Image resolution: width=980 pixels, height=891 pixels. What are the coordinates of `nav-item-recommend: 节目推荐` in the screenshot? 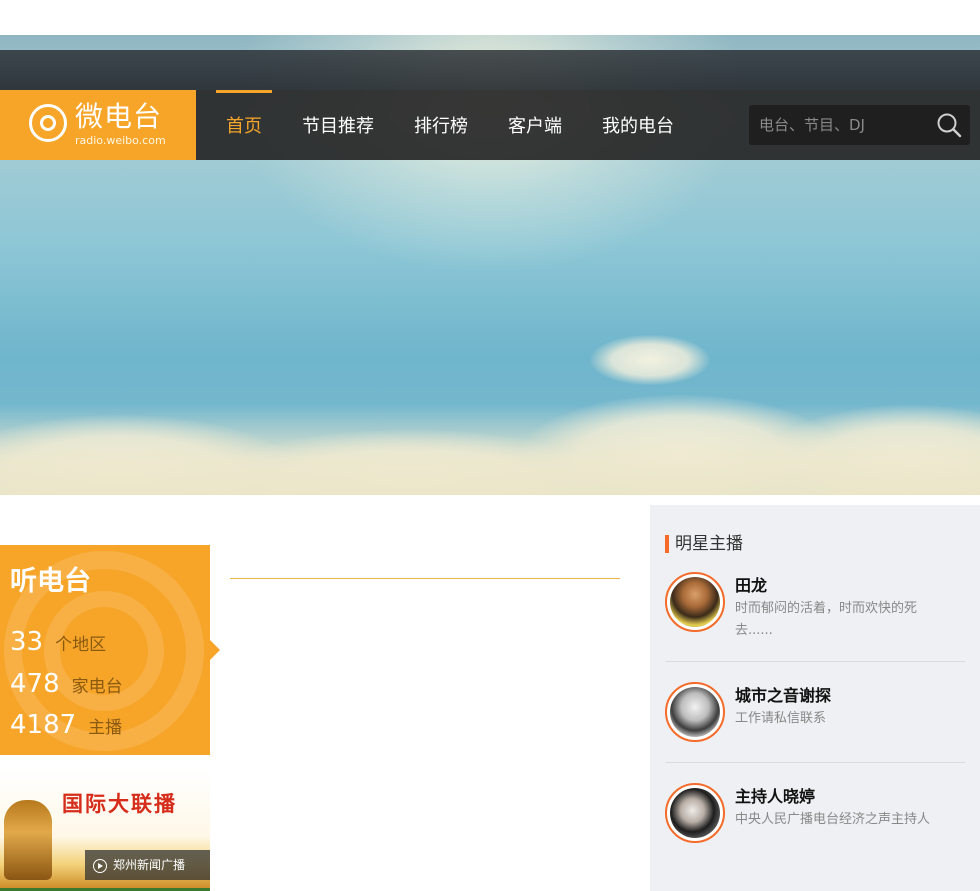 It's located at (338, 125).